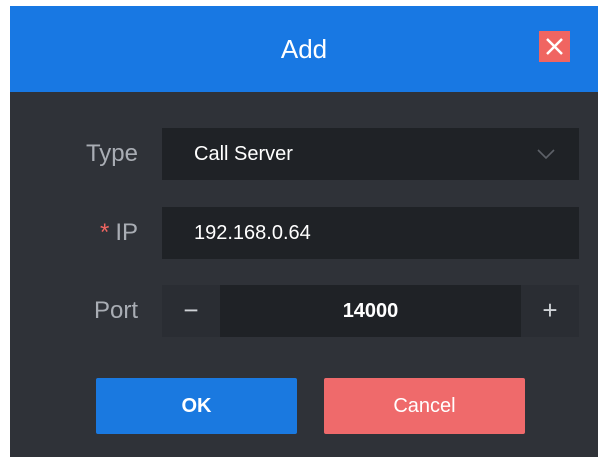 The height and width of the screenshot is (462, 601). I want to click on close-icon, so click(554, 46).